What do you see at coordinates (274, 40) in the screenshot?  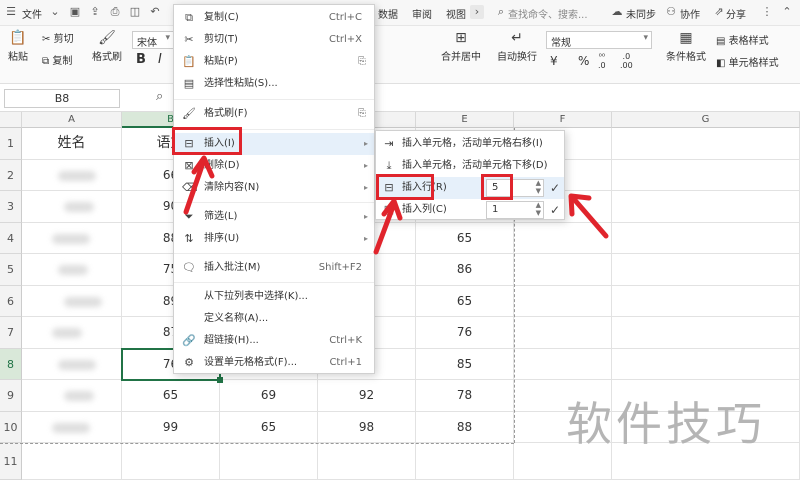 I see `menu-item-cut: ✂ 剪切(T) Ctrl+X` at bounding box center [274, 40].